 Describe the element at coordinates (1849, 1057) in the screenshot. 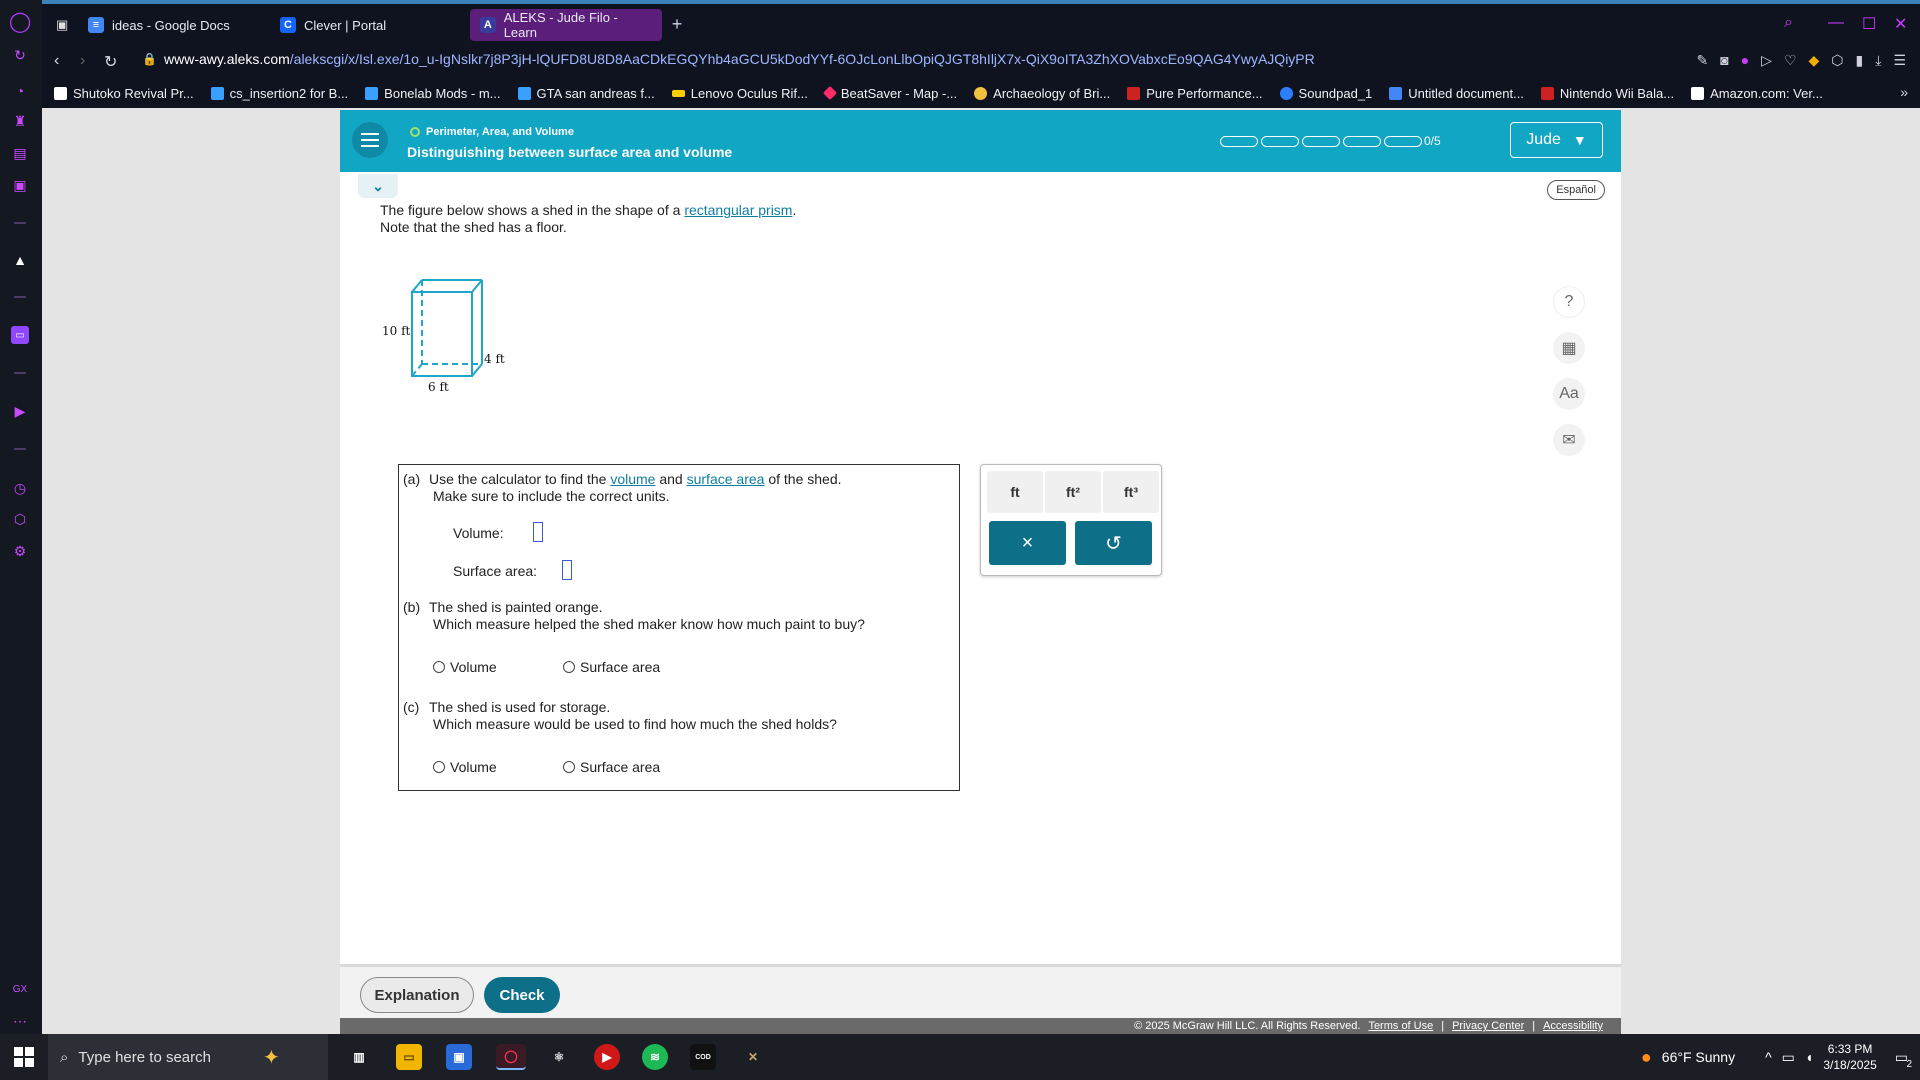

I see `clock: 6:33 PM 3/18/2025` at that location.